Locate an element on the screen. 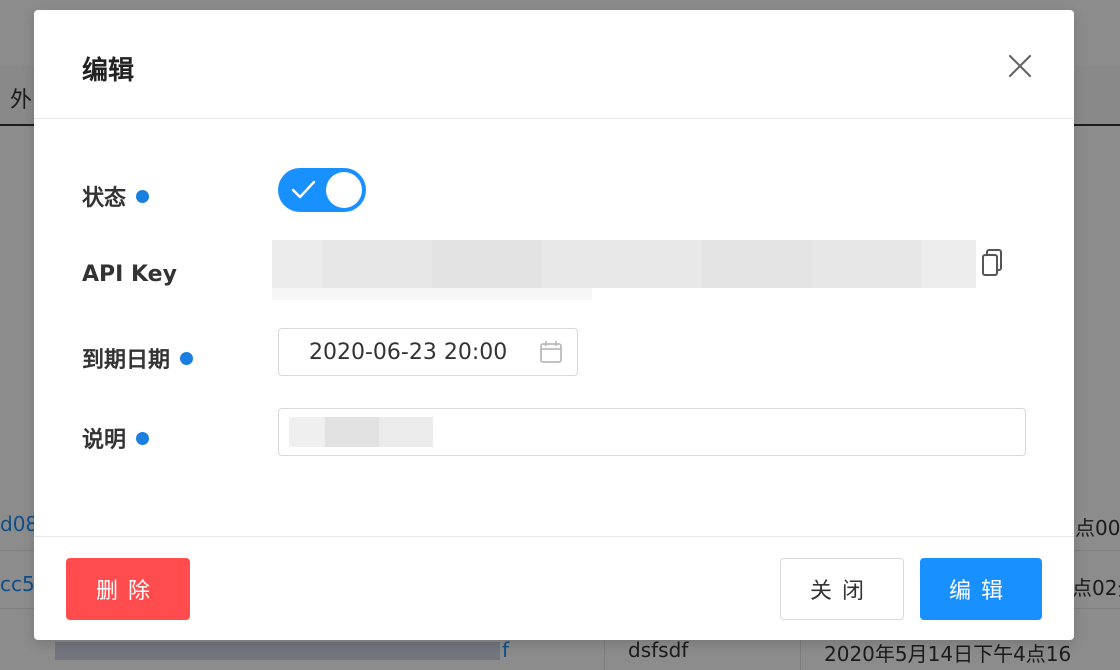 The width and height of the screenshot is (1120, 670). description-row: 说明 is located at coordinates (562, 435).